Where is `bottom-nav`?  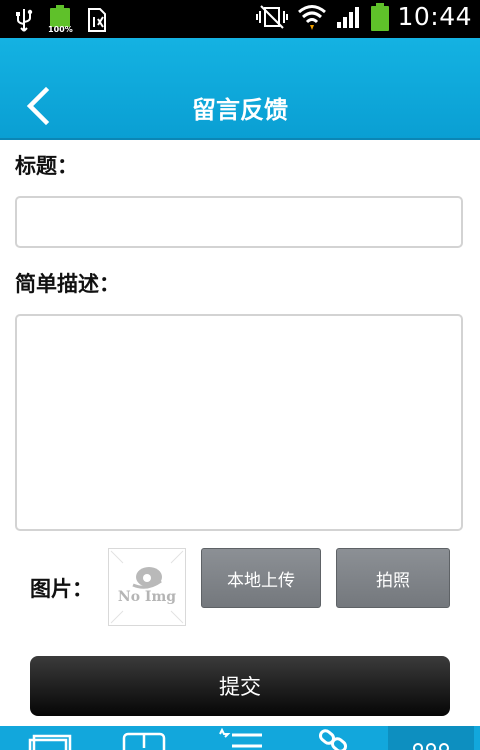 bottom-nav is located at coordinates (240, 738).